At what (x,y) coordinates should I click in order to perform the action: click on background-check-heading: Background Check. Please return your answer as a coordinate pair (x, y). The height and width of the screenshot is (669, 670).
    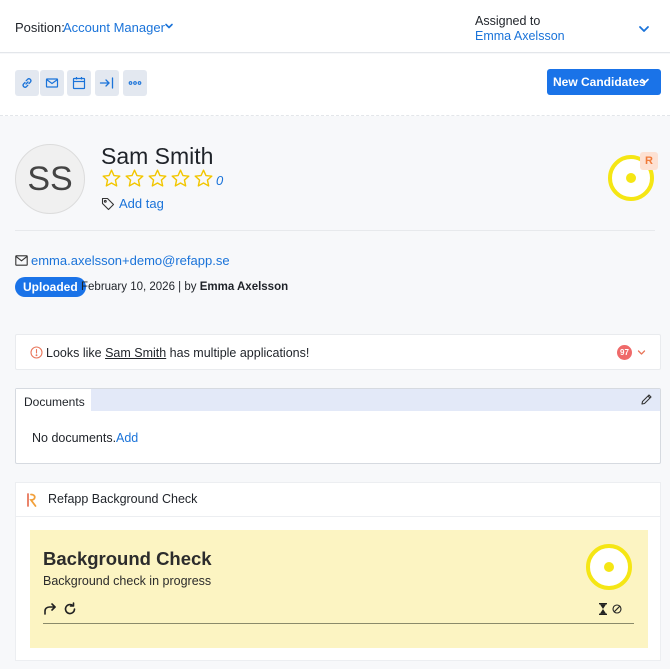
    Looking at the image, I should click on (127, 558).